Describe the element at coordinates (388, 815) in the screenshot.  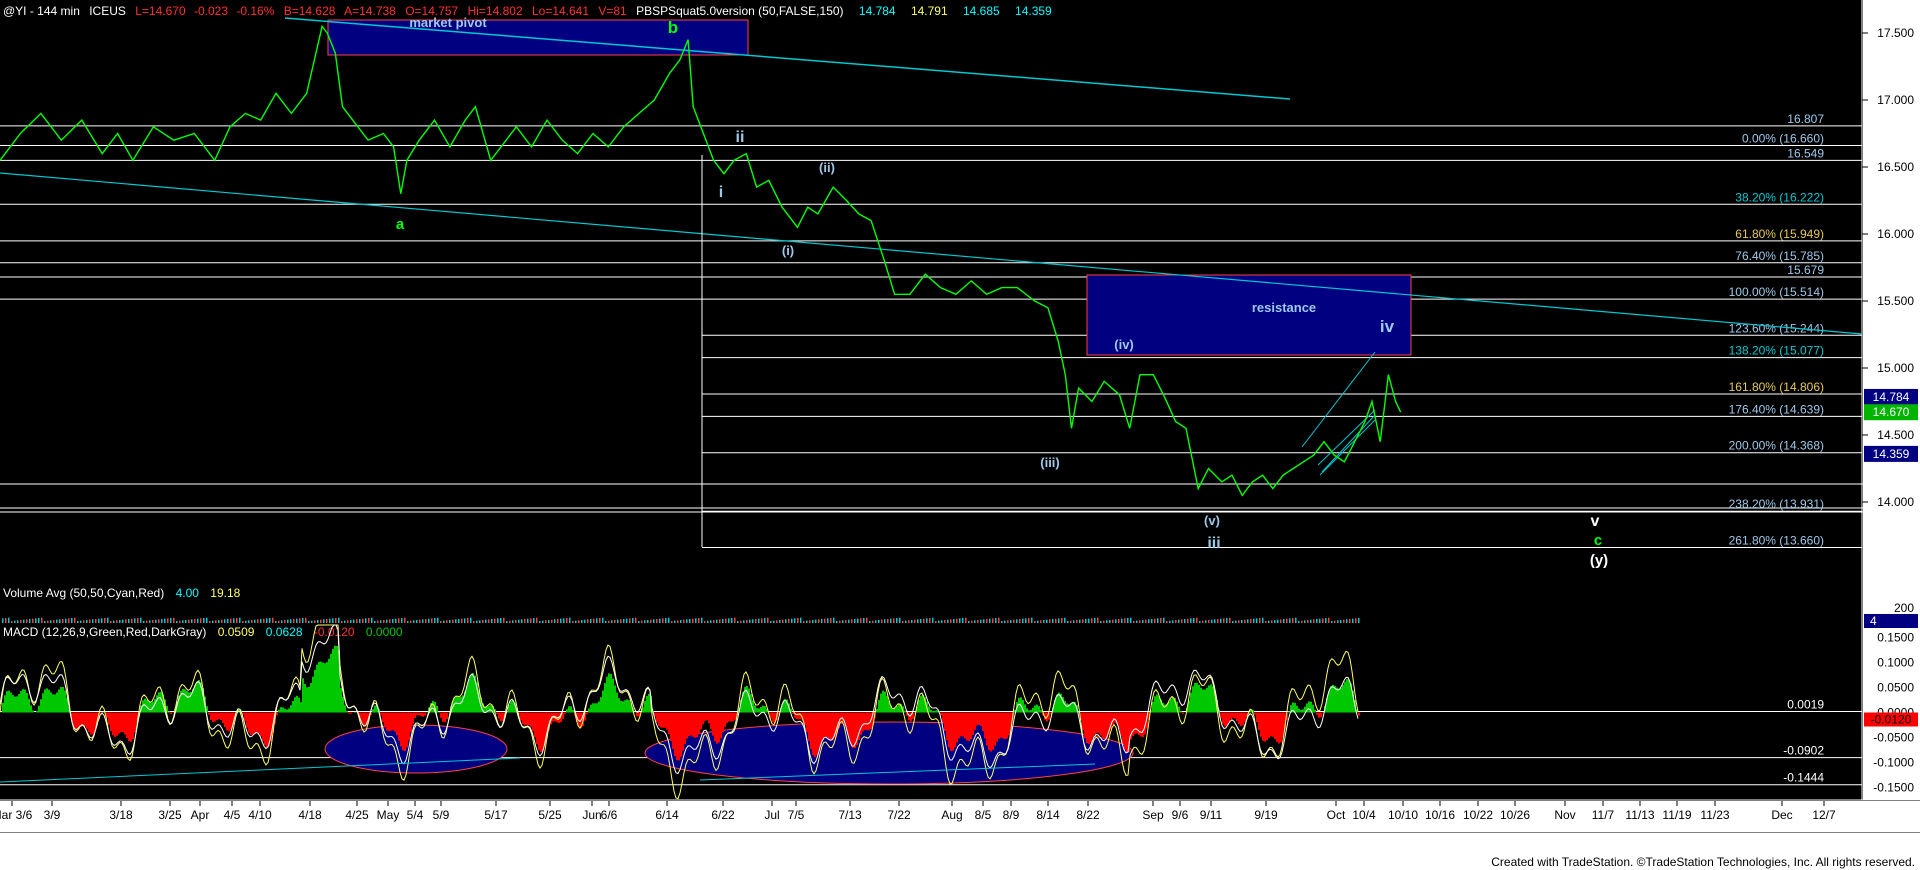
I see `time-tick-label: May` at that location.